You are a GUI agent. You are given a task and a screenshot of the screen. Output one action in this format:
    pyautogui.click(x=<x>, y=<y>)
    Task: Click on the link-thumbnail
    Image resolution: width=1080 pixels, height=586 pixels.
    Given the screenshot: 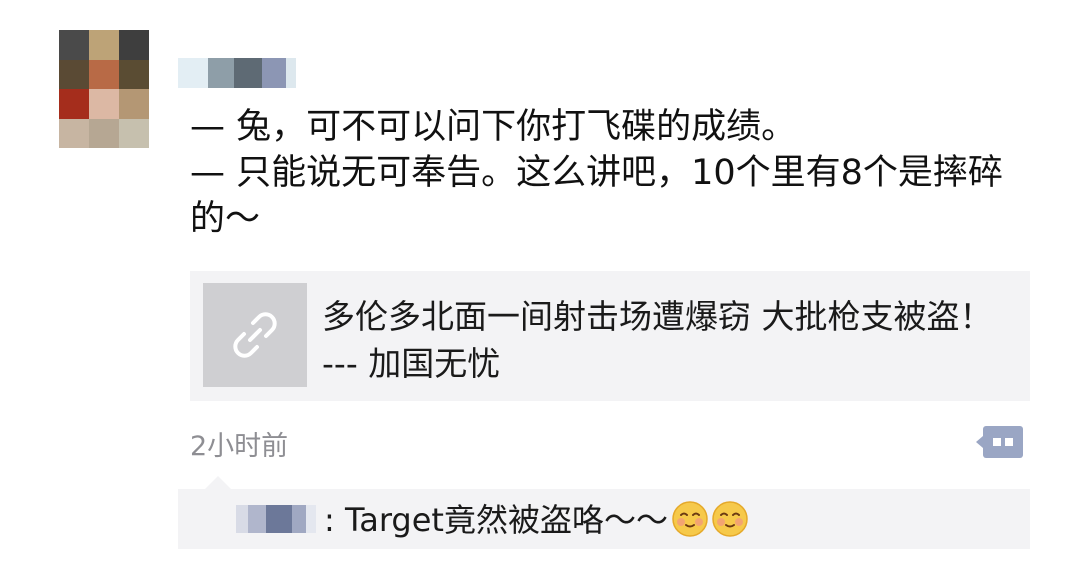 What is the action you would take?
    pyautogui.click(x=255, y=335)
    